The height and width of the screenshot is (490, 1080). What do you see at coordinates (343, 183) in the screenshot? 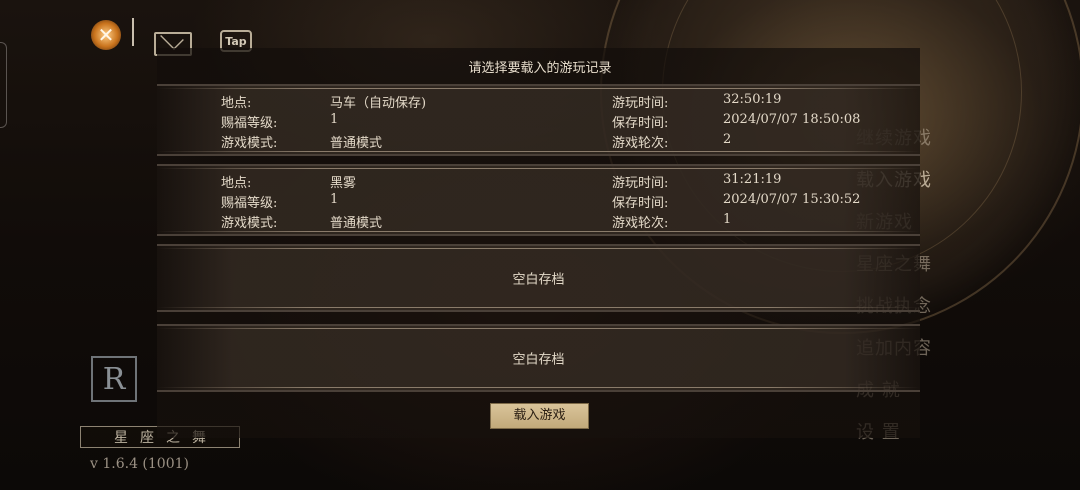
I see `location-value: 黑雾` at bounding box center [343, 183].